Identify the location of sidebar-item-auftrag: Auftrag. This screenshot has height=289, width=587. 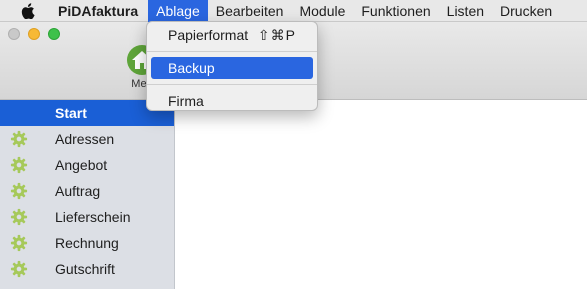
(87, 191).